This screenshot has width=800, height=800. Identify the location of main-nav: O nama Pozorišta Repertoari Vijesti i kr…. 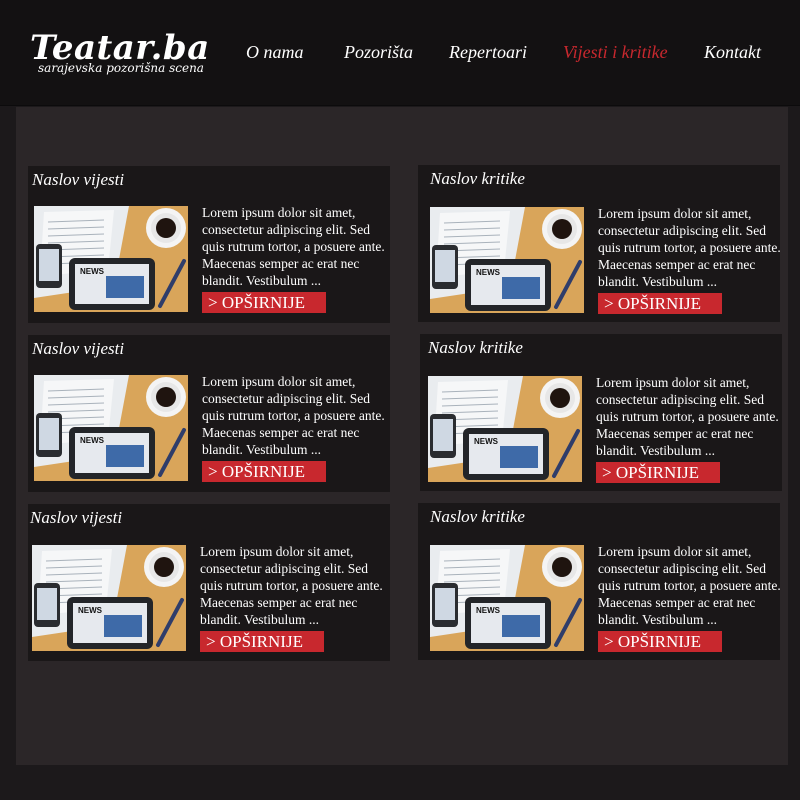
(400, 52).